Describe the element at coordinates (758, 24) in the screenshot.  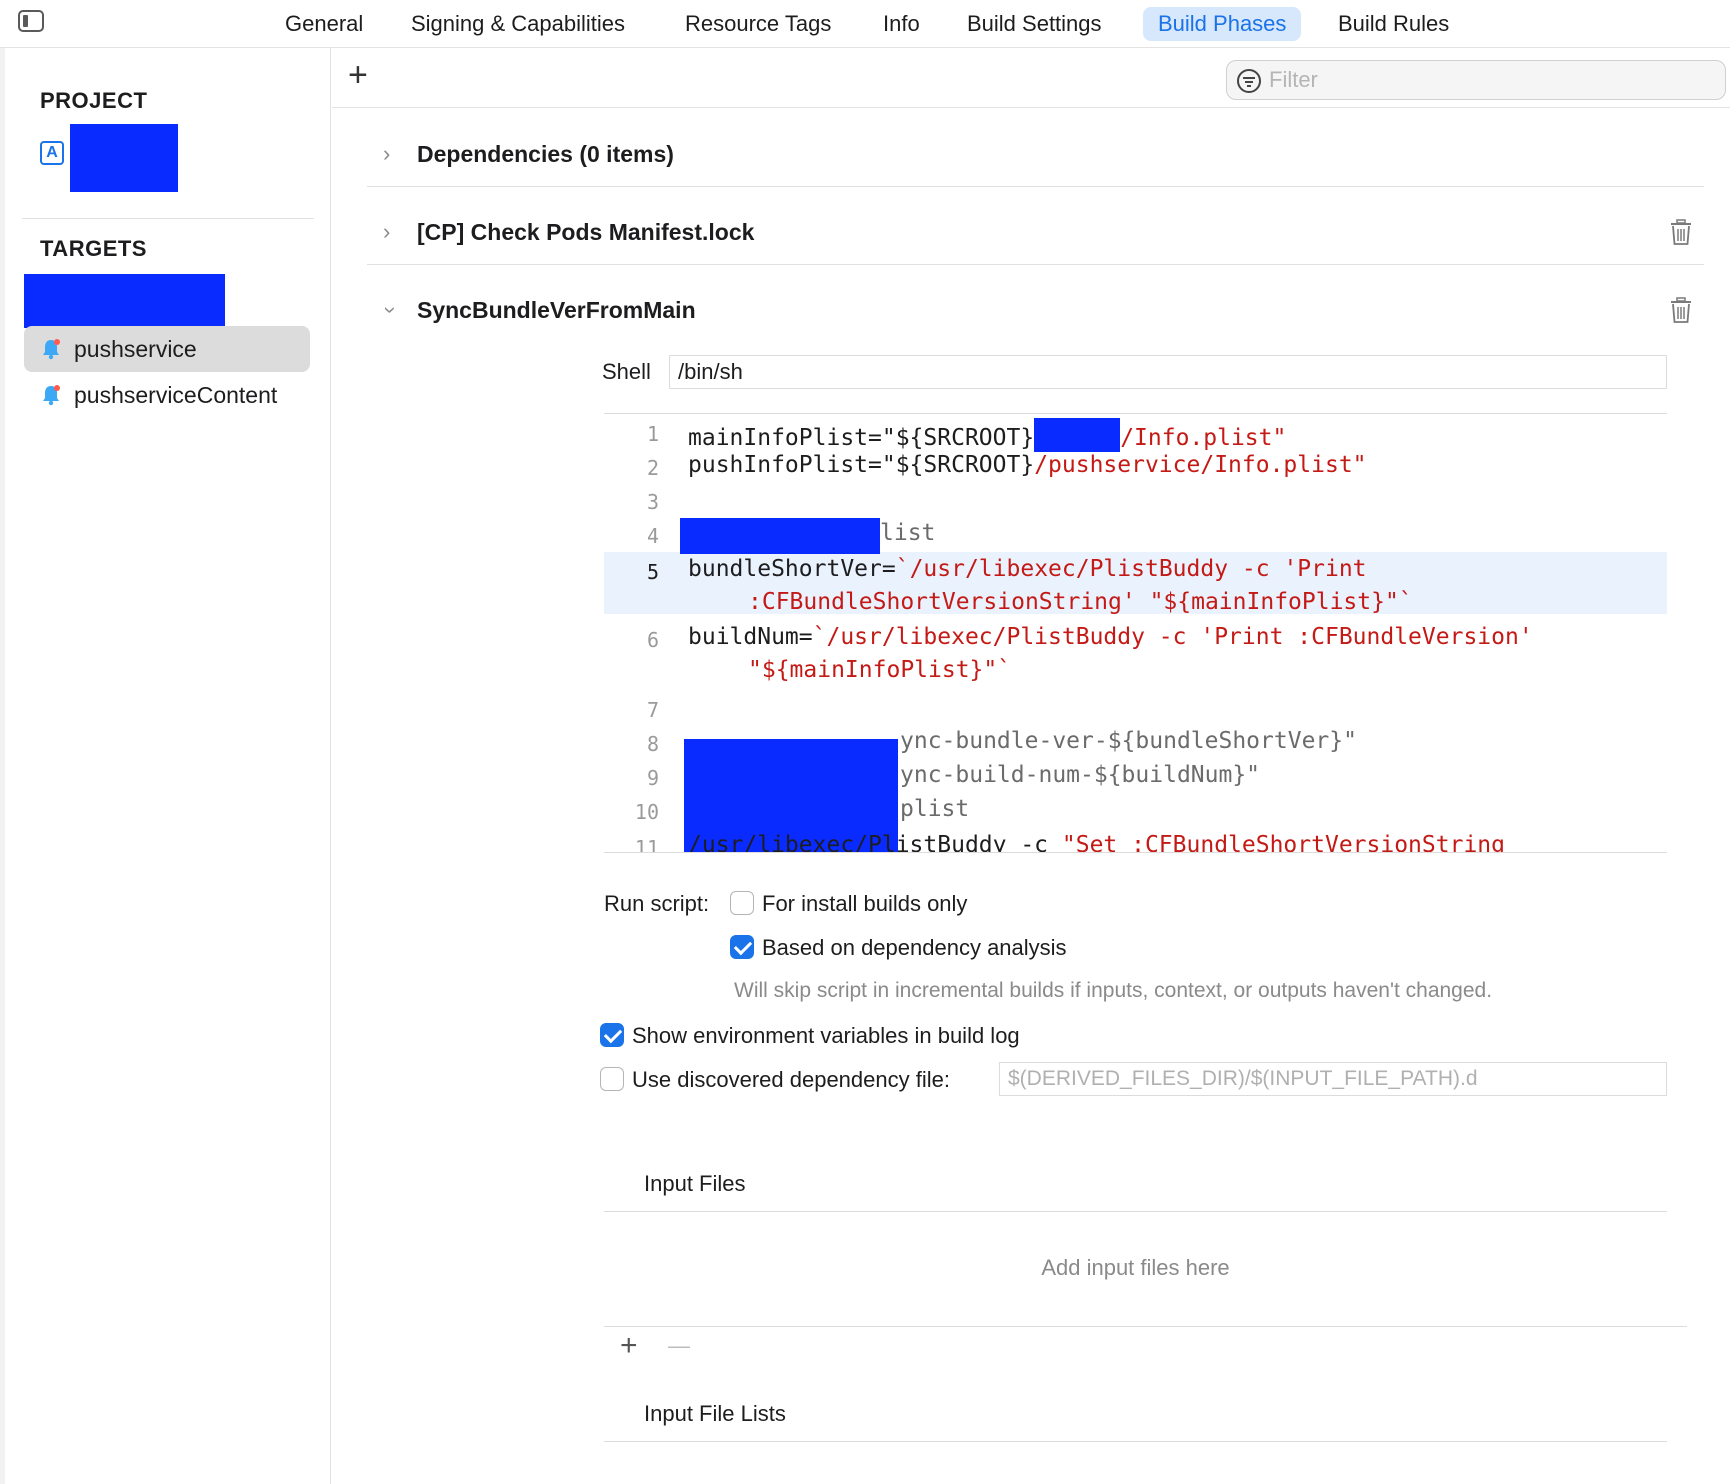
I see `tab-resource-tags: Resource Tags` at that location.